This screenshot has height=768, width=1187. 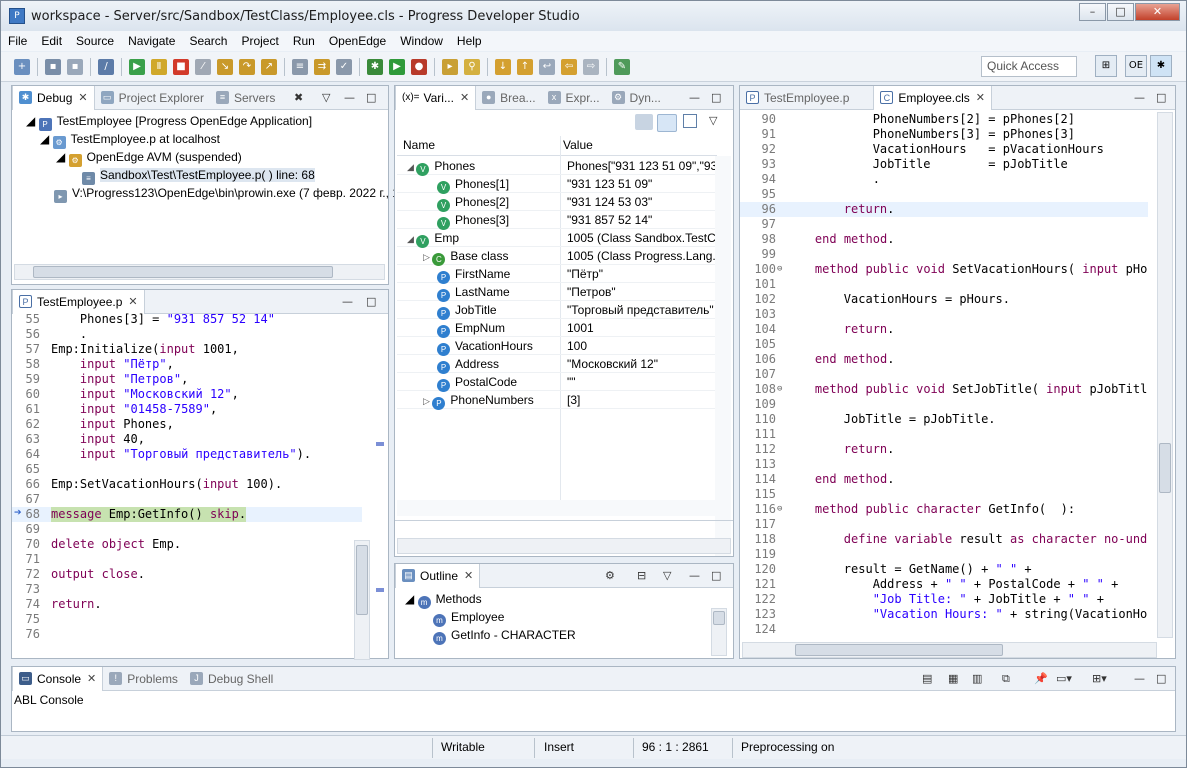 What do you see at coordinates (357, 41) in the screenshot?
I see `menu-openedge: OpenEdge` at bounding box center [357, 41].